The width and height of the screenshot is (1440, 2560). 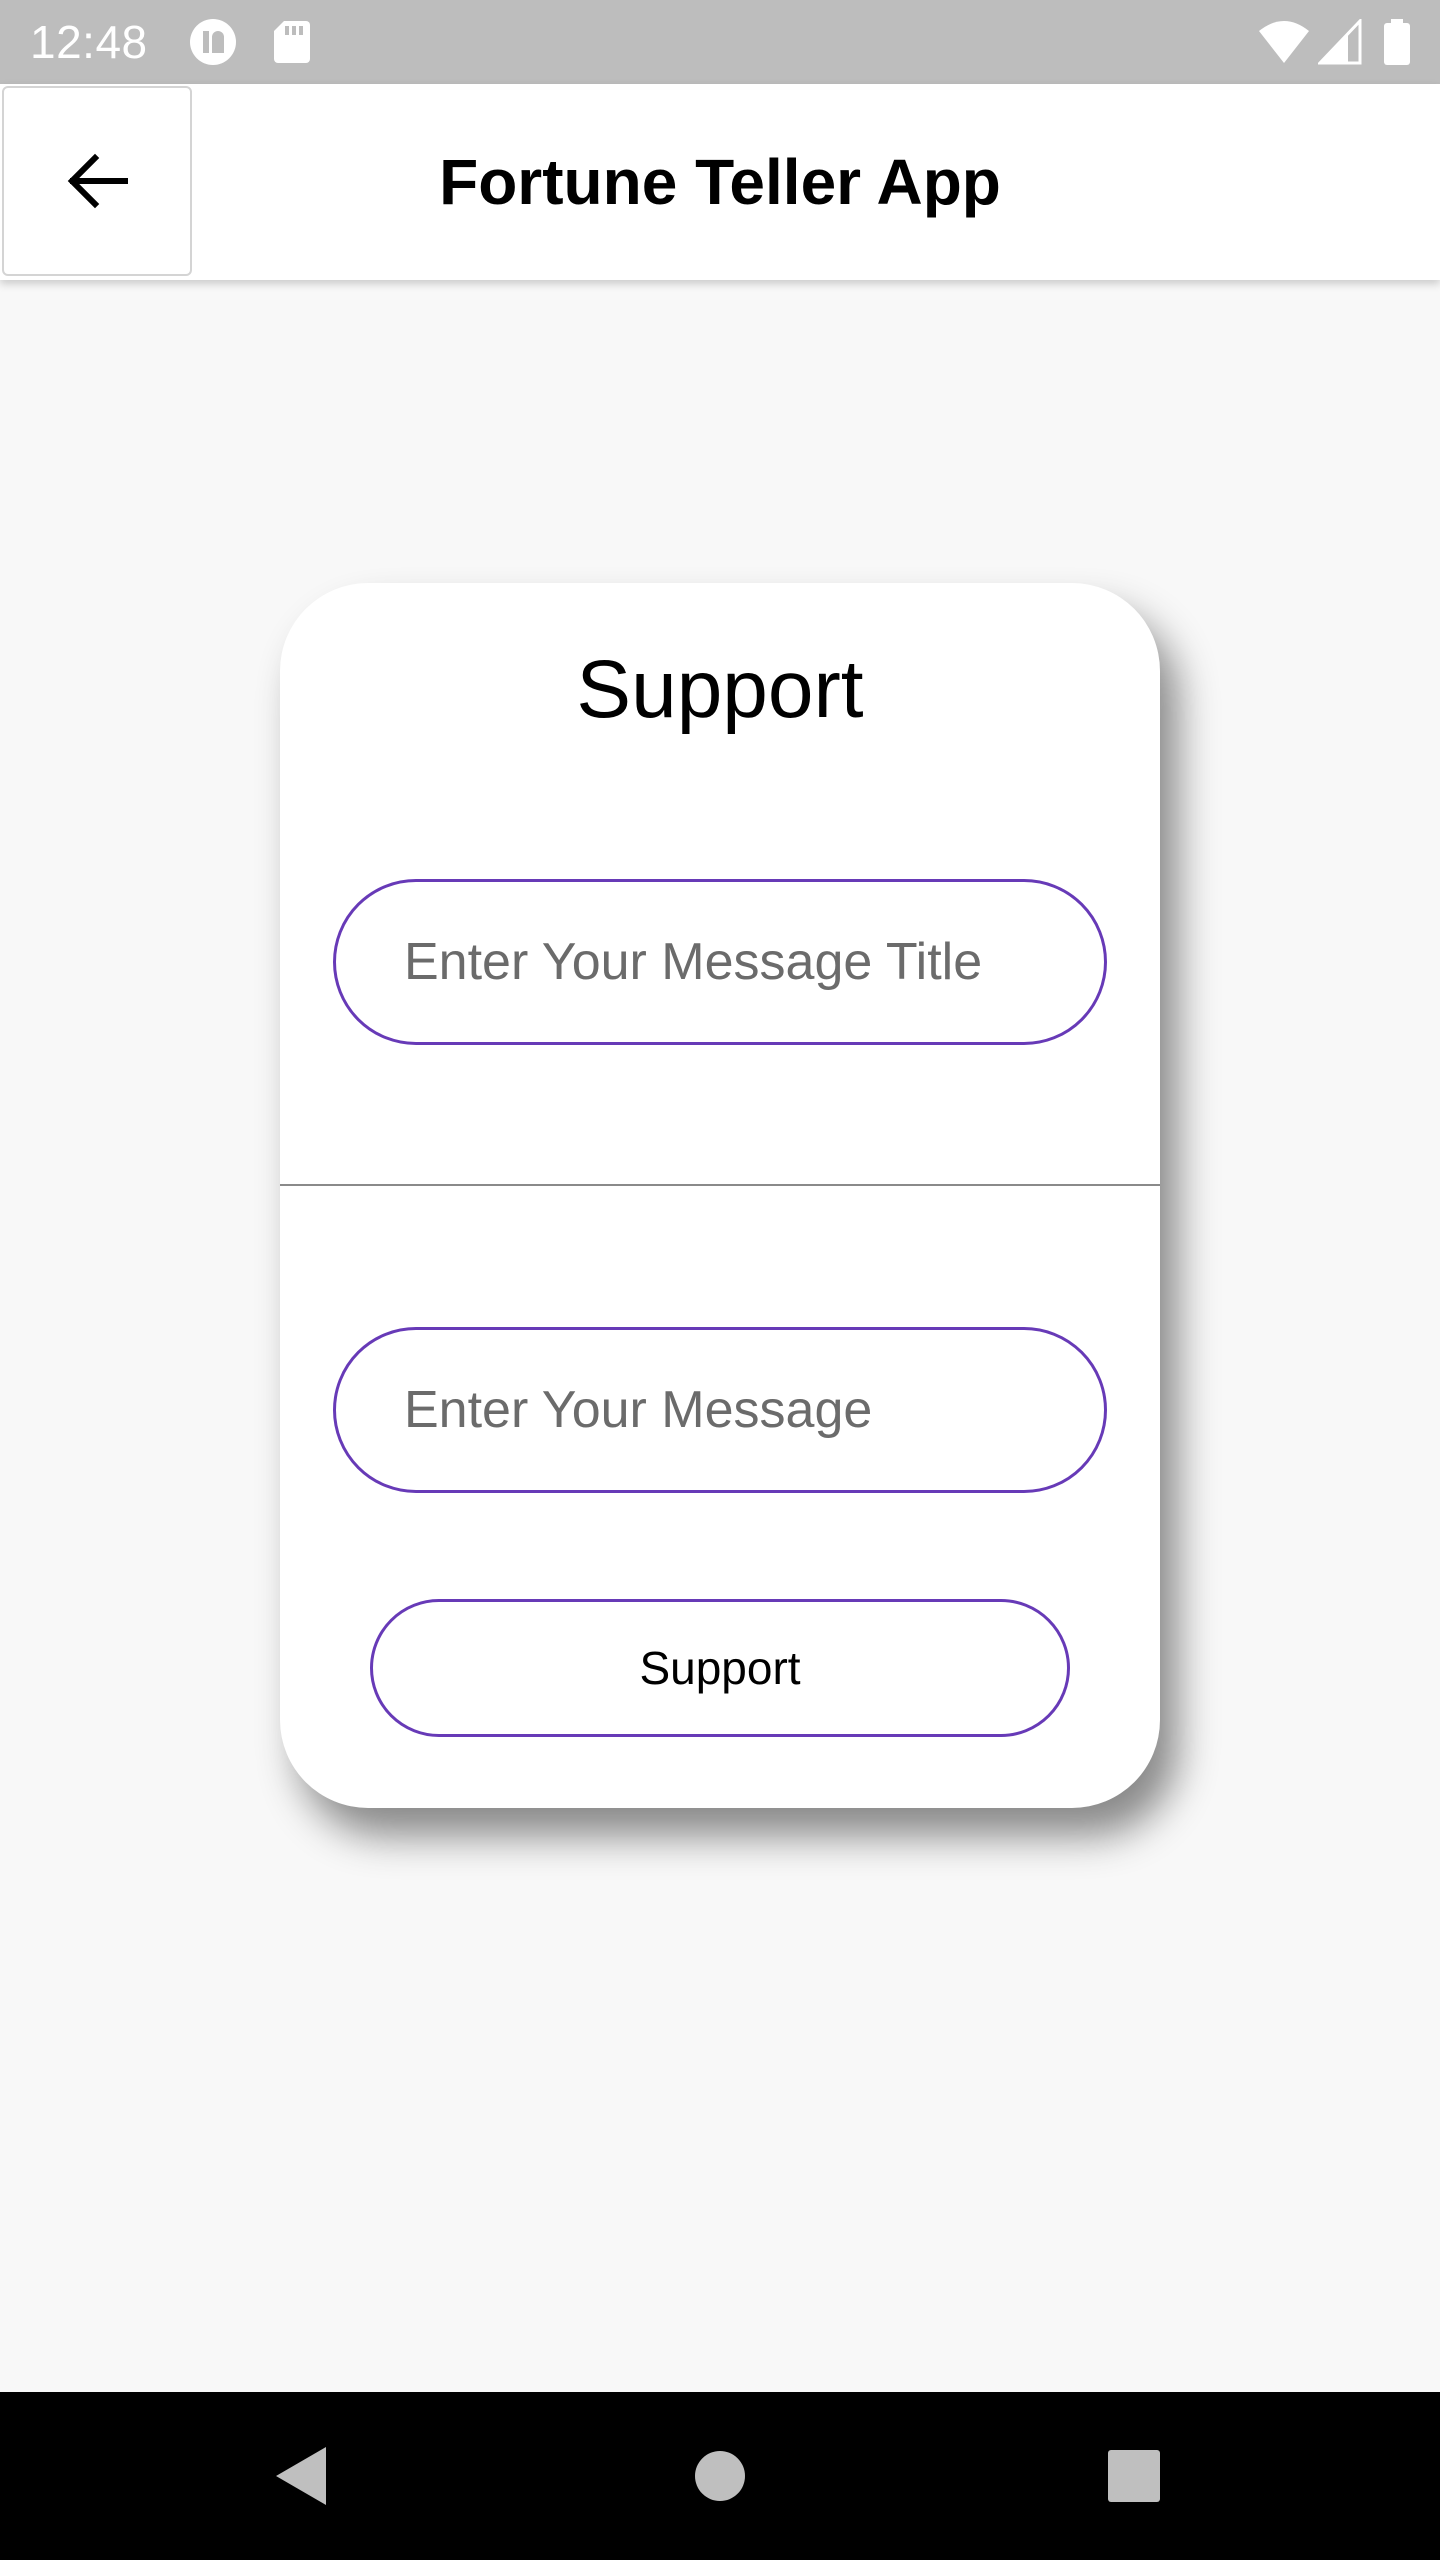 I want to click on nav-recents-icon, so click(x=1134, y=2476).